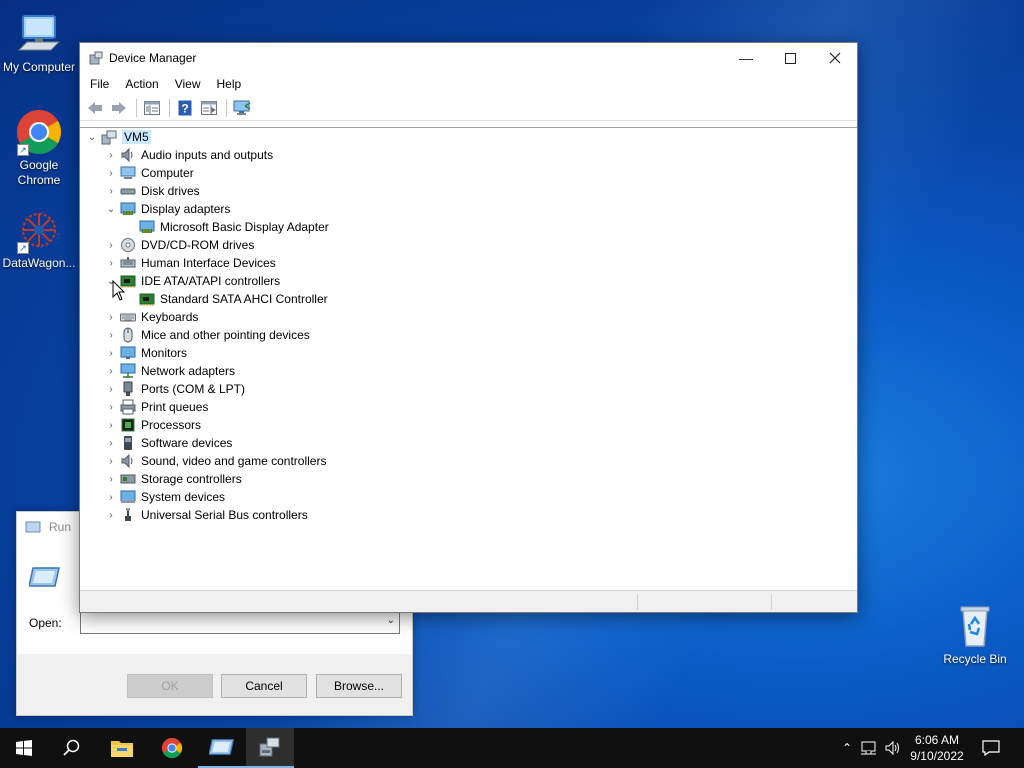 The width and height of the screenshot is (1024, 768). I want to click on ok-button: OK, so click(170, 686).